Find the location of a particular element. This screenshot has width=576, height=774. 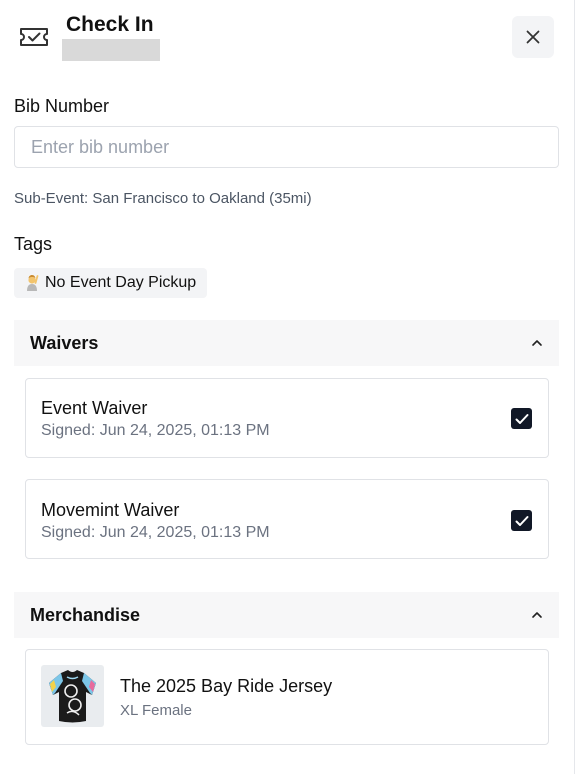

close-icon is located at coordinates (533, 37).